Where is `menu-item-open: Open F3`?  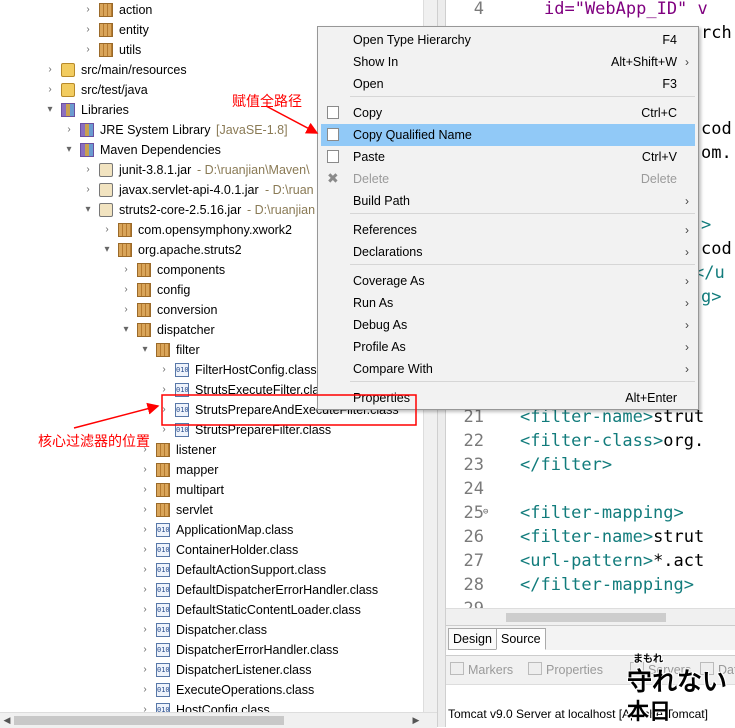
menu-item-open: Open F3 is located at coordinates (508, 84).